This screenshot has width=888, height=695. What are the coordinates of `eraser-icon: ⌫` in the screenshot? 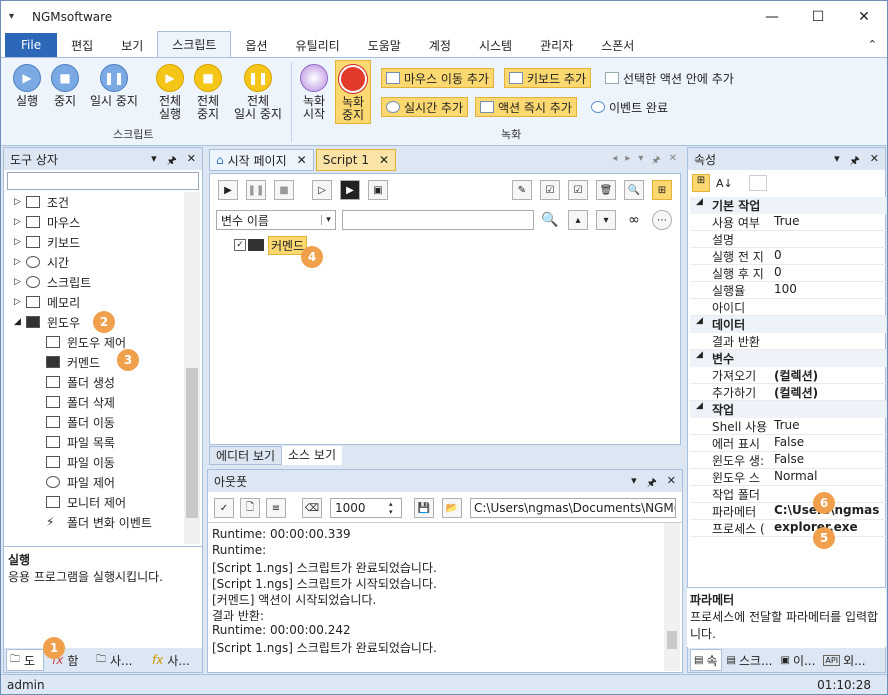 It's located at (312, 508).